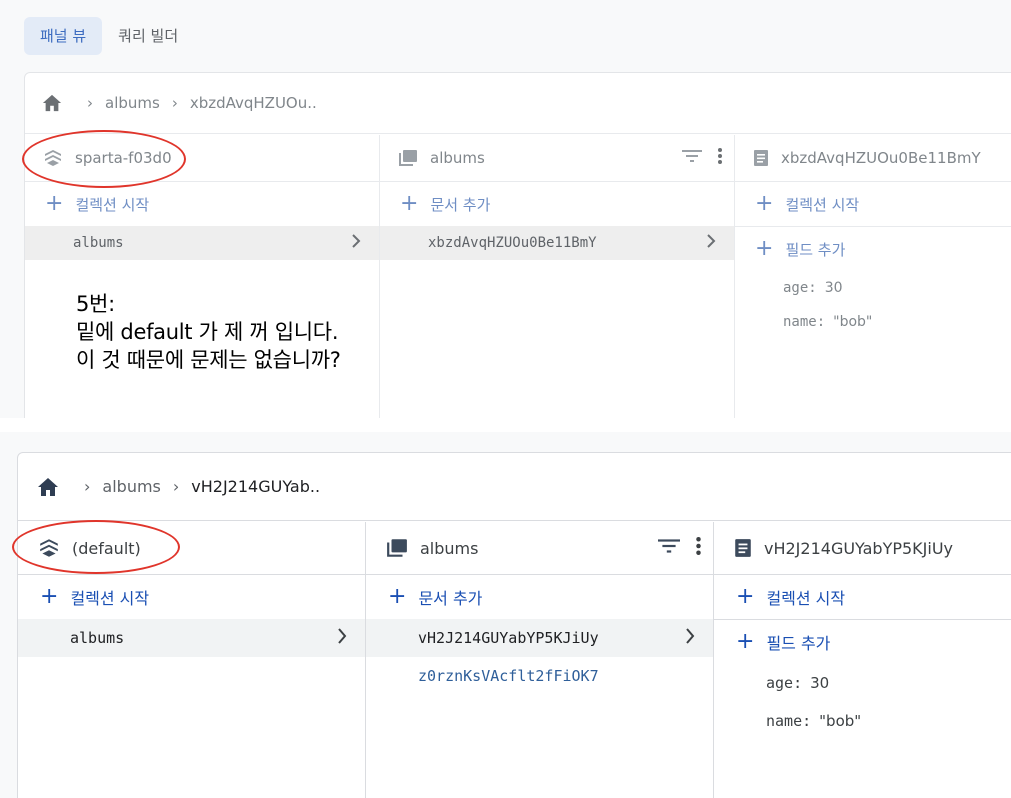 The height and width of the screenshot is (798, 1011). I want to click on list-item: xbzdAvqHZUOu0Be11BmY, so click(557, 243).